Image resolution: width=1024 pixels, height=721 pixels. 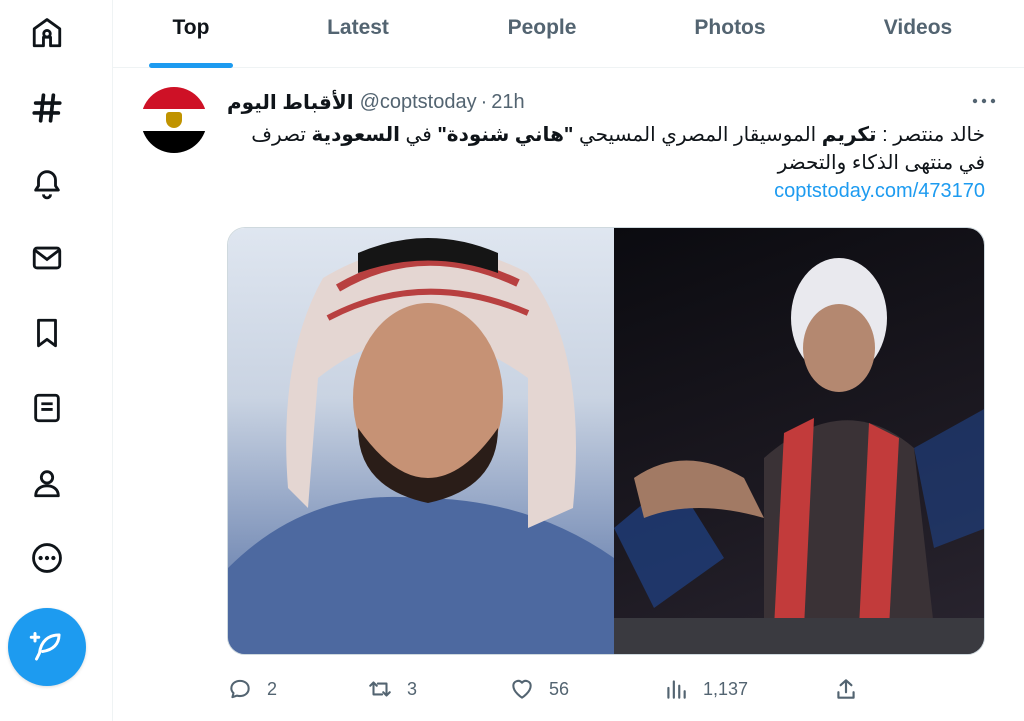 I want to click on nav-more, so click(x=47, y=558).